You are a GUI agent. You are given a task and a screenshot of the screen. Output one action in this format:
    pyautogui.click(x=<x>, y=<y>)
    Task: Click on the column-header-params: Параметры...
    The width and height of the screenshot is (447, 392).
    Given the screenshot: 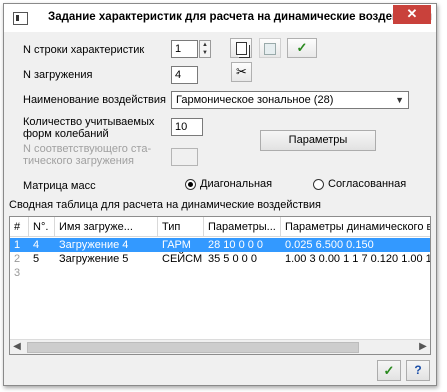 What is the action you would take?
    pyautogui.click(x=242, y=227)
    